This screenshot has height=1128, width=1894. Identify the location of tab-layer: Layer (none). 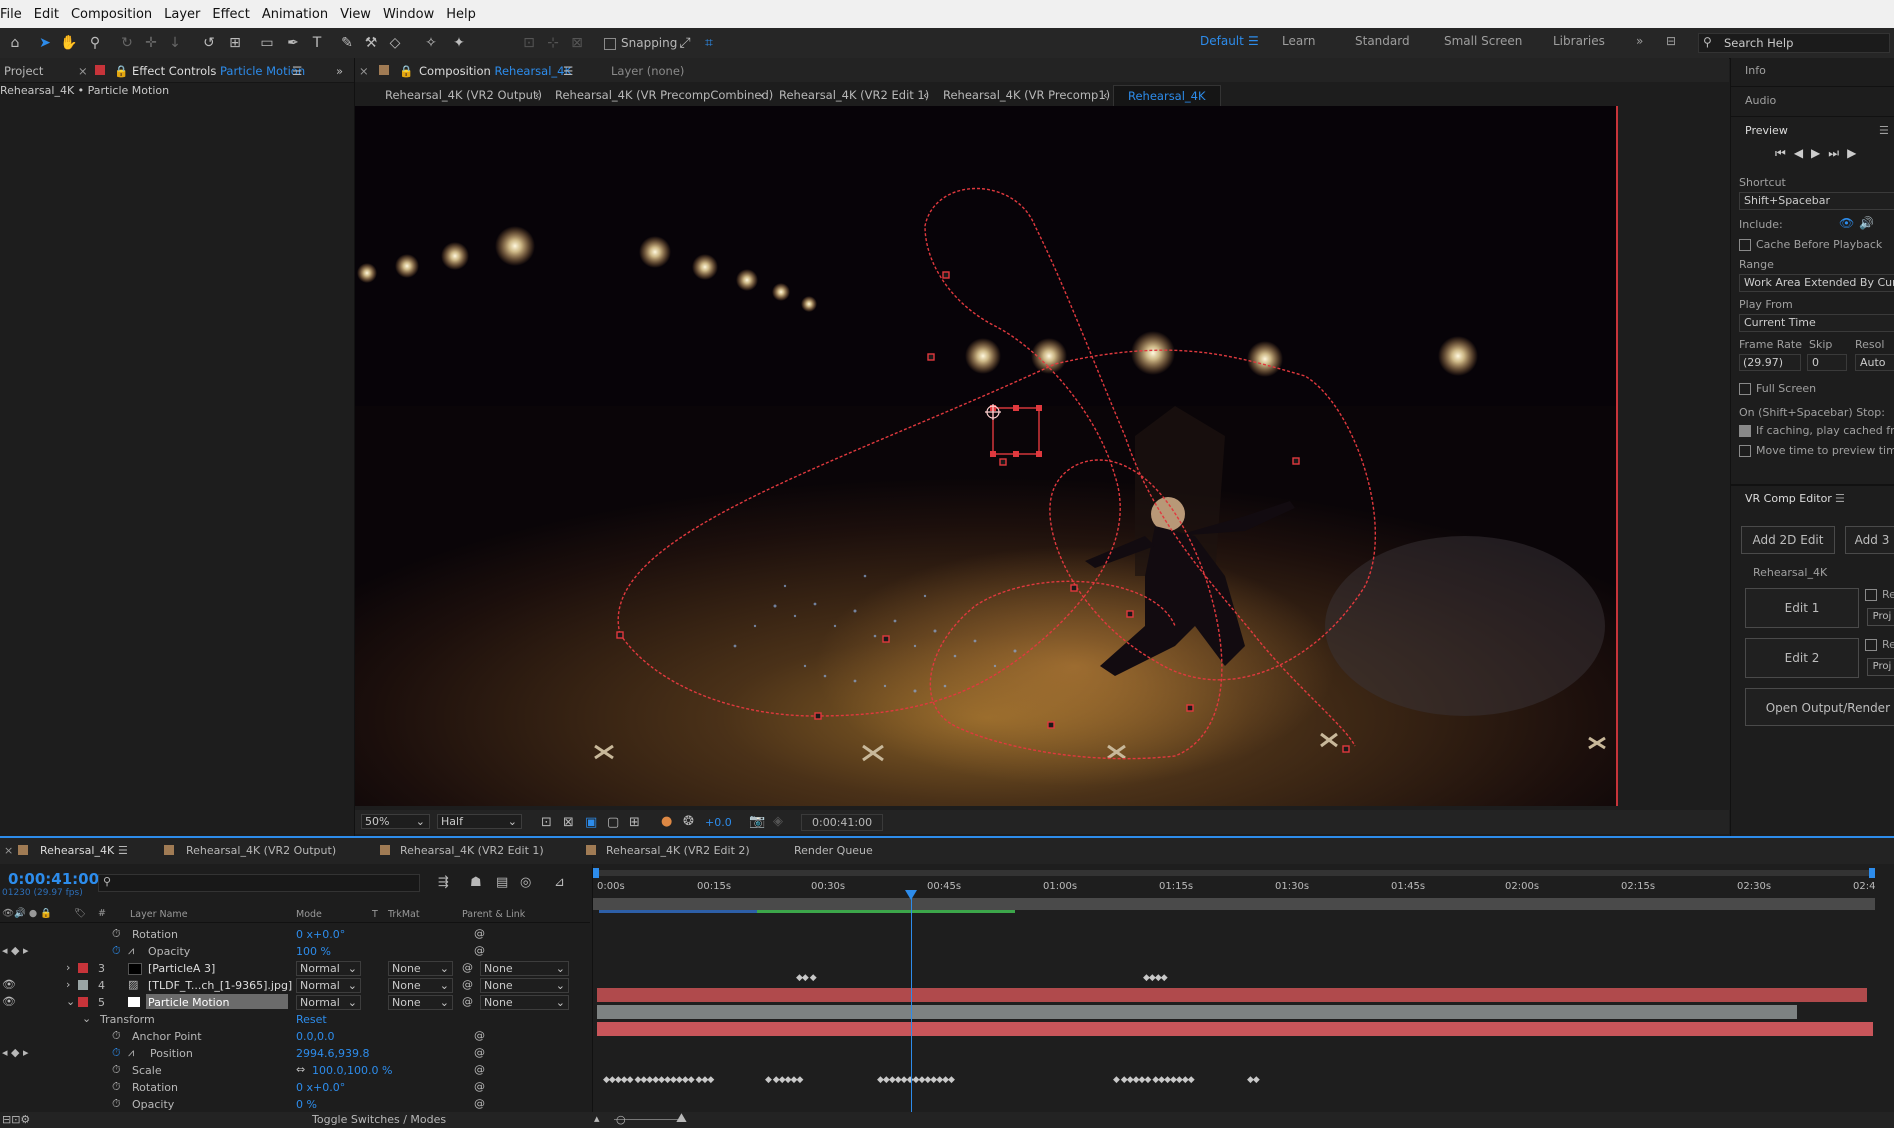
(647, 71).